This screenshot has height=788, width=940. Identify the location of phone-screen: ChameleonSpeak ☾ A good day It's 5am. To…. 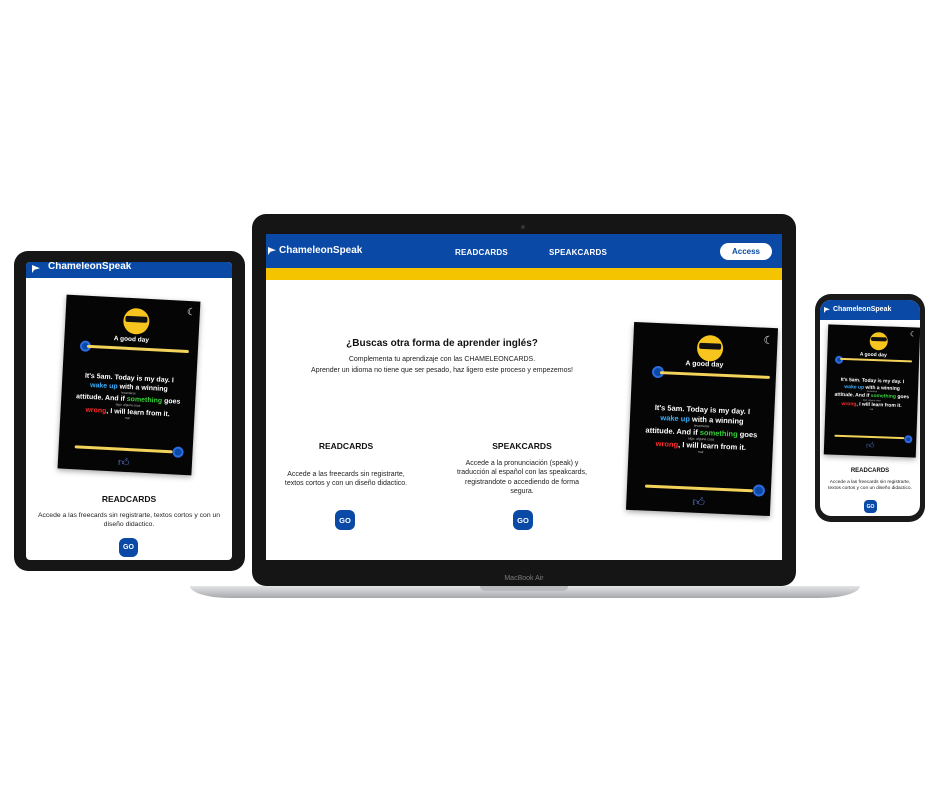
(870, 408).